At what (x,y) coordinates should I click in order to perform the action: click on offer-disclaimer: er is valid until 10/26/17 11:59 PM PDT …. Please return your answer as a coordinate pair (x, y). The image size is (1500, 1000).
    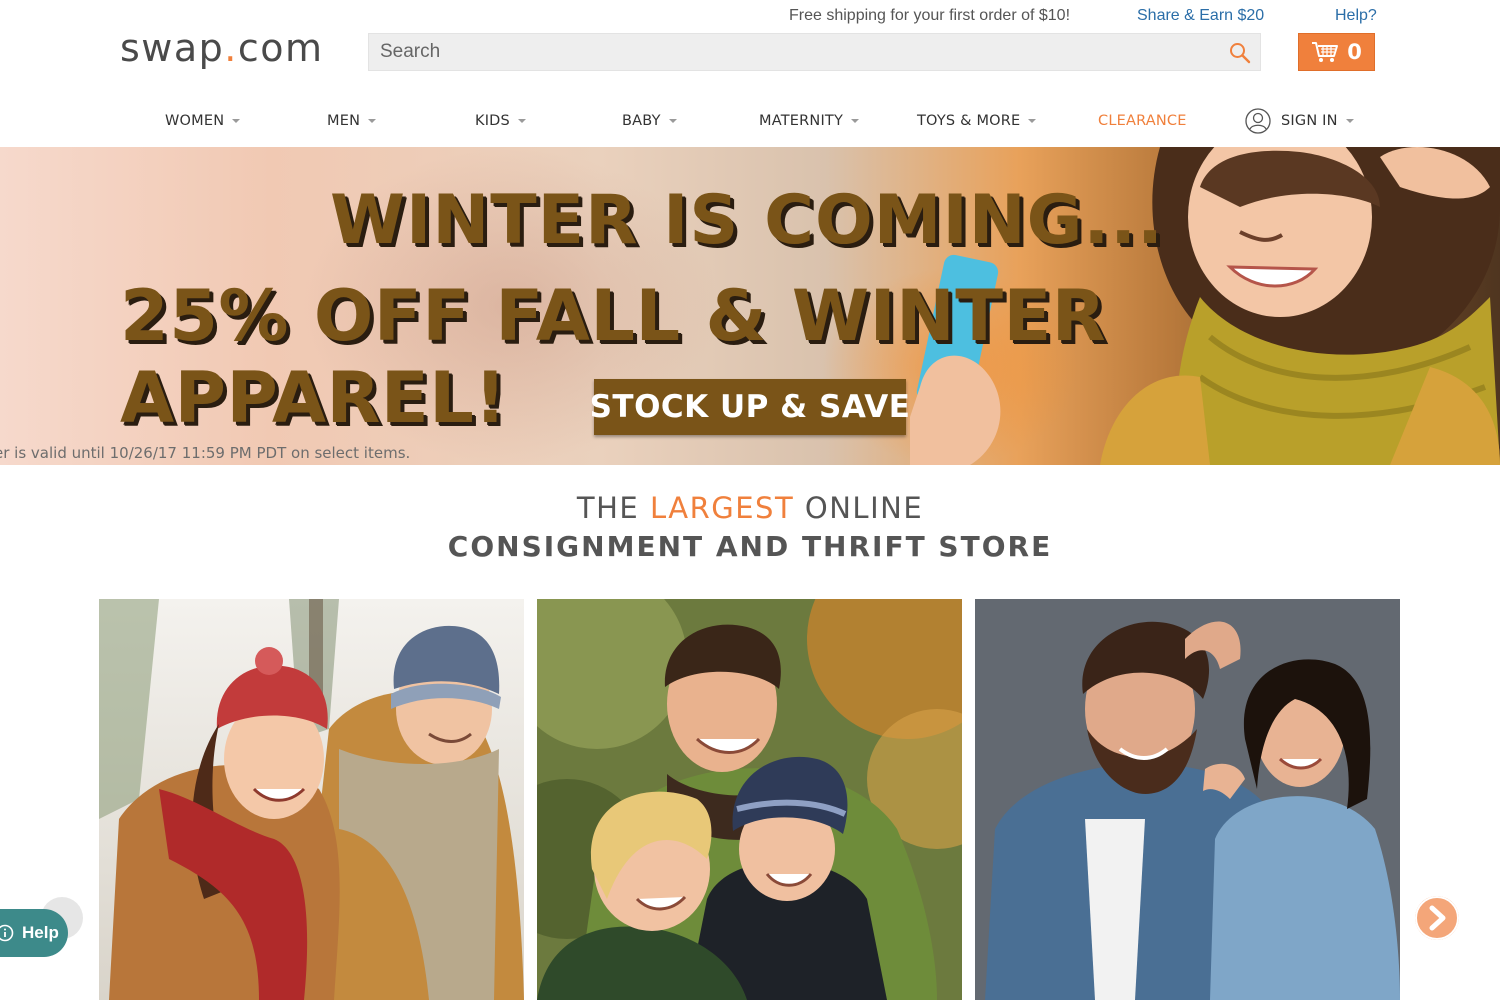
    Looking at the image, I should click on (205, 453).